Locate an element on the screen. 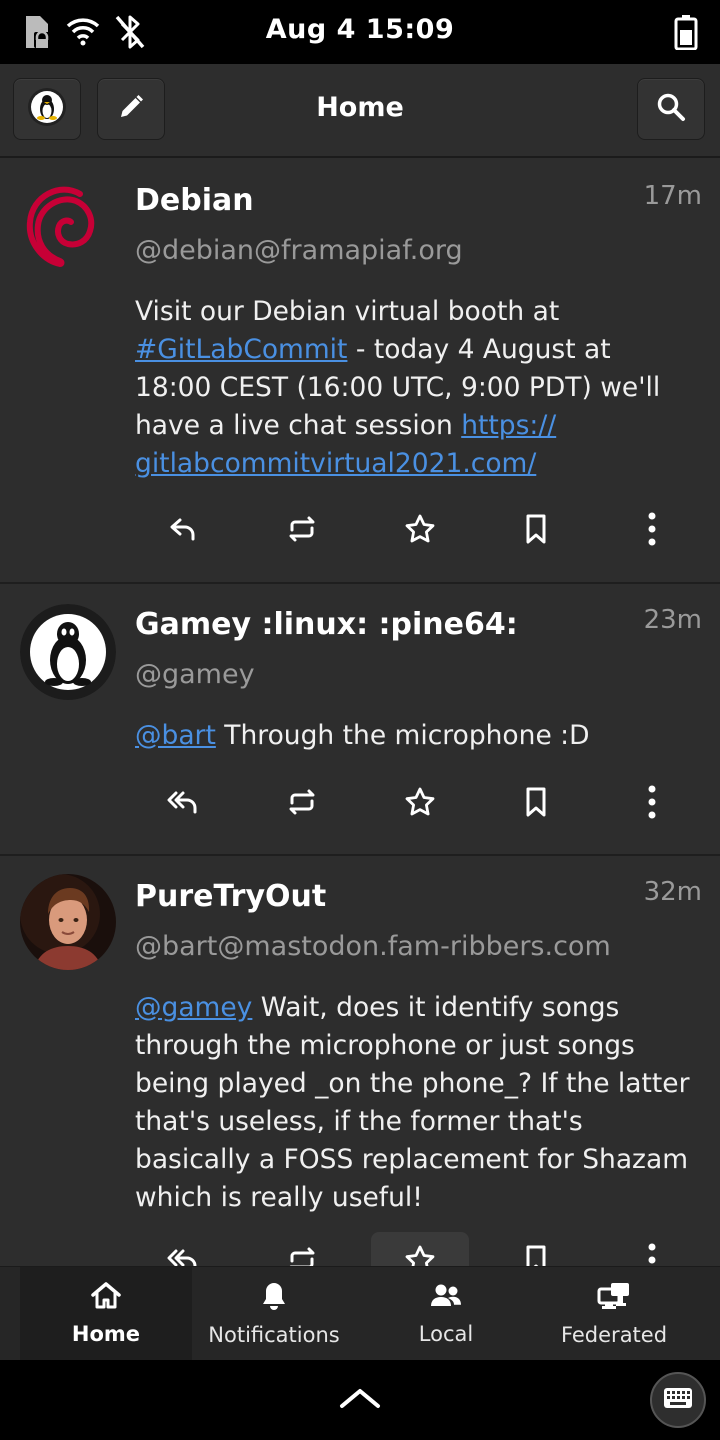 The height and width of the screenshot is (1440, 720). author-name: PureTryOut is located at coordinates (230, 896).